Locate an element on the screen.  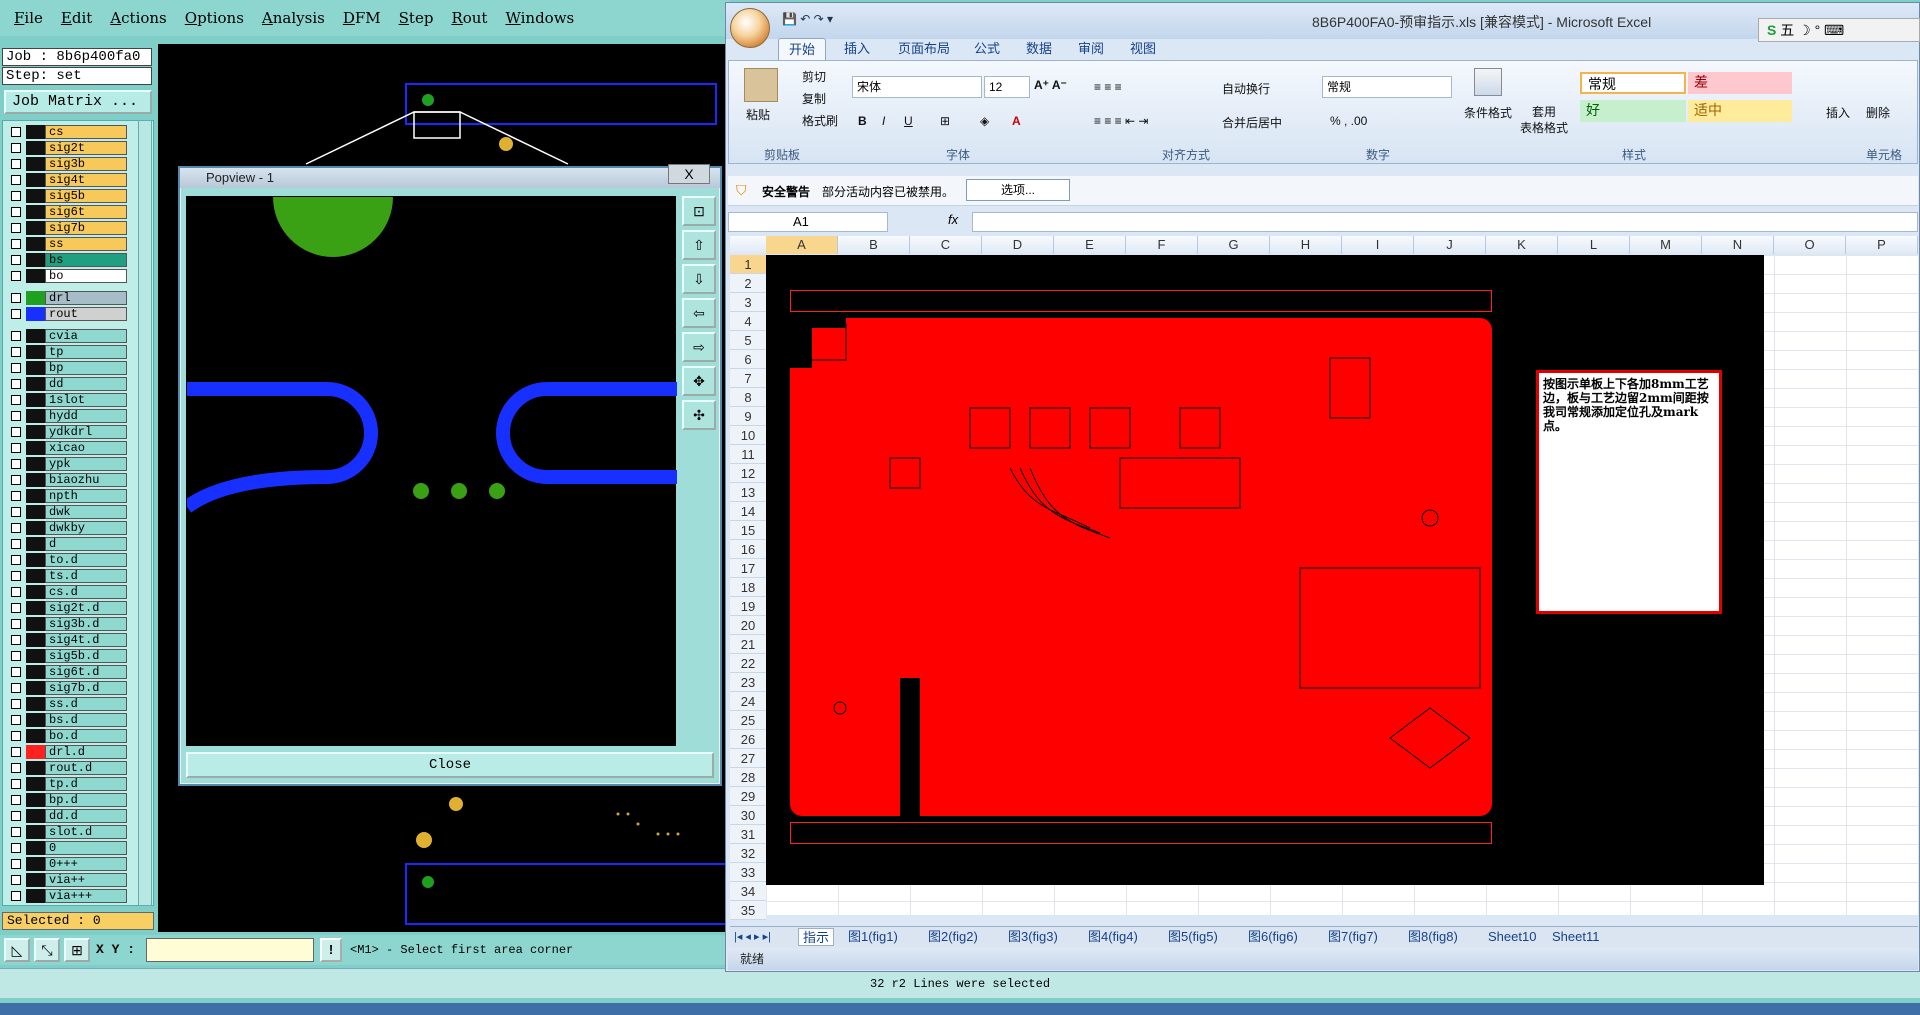
row-header-10: 10 is located at coordinates (748, 435).